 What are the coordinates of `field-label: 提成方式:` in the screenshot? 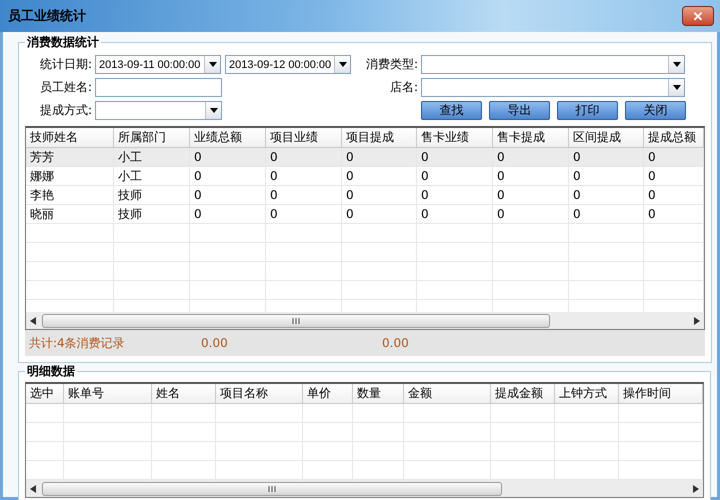 It's located at (65, 110).